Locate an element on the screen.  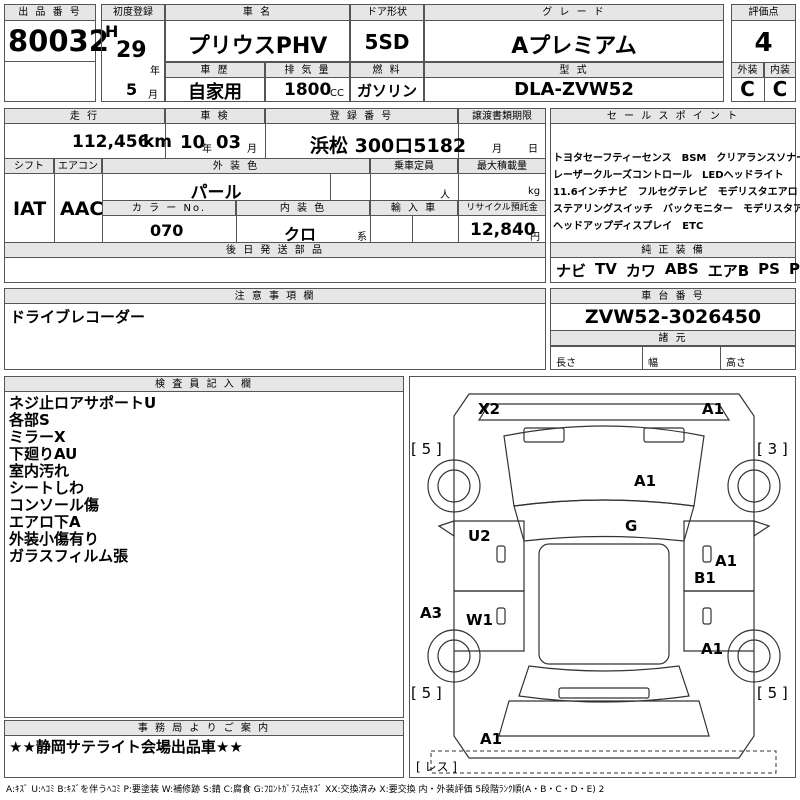
reg-year: 29 is located at coordinates (131, 50).